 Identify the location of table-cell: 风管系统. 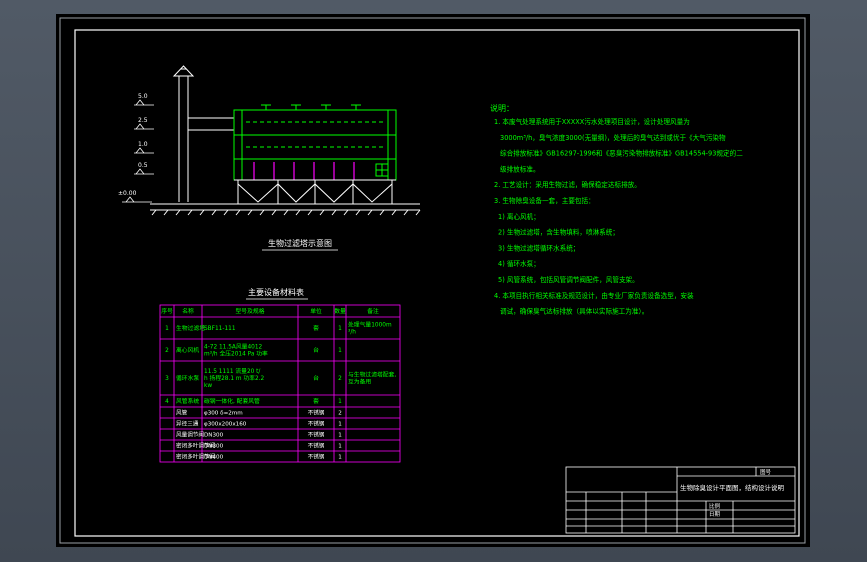
(187, 401).